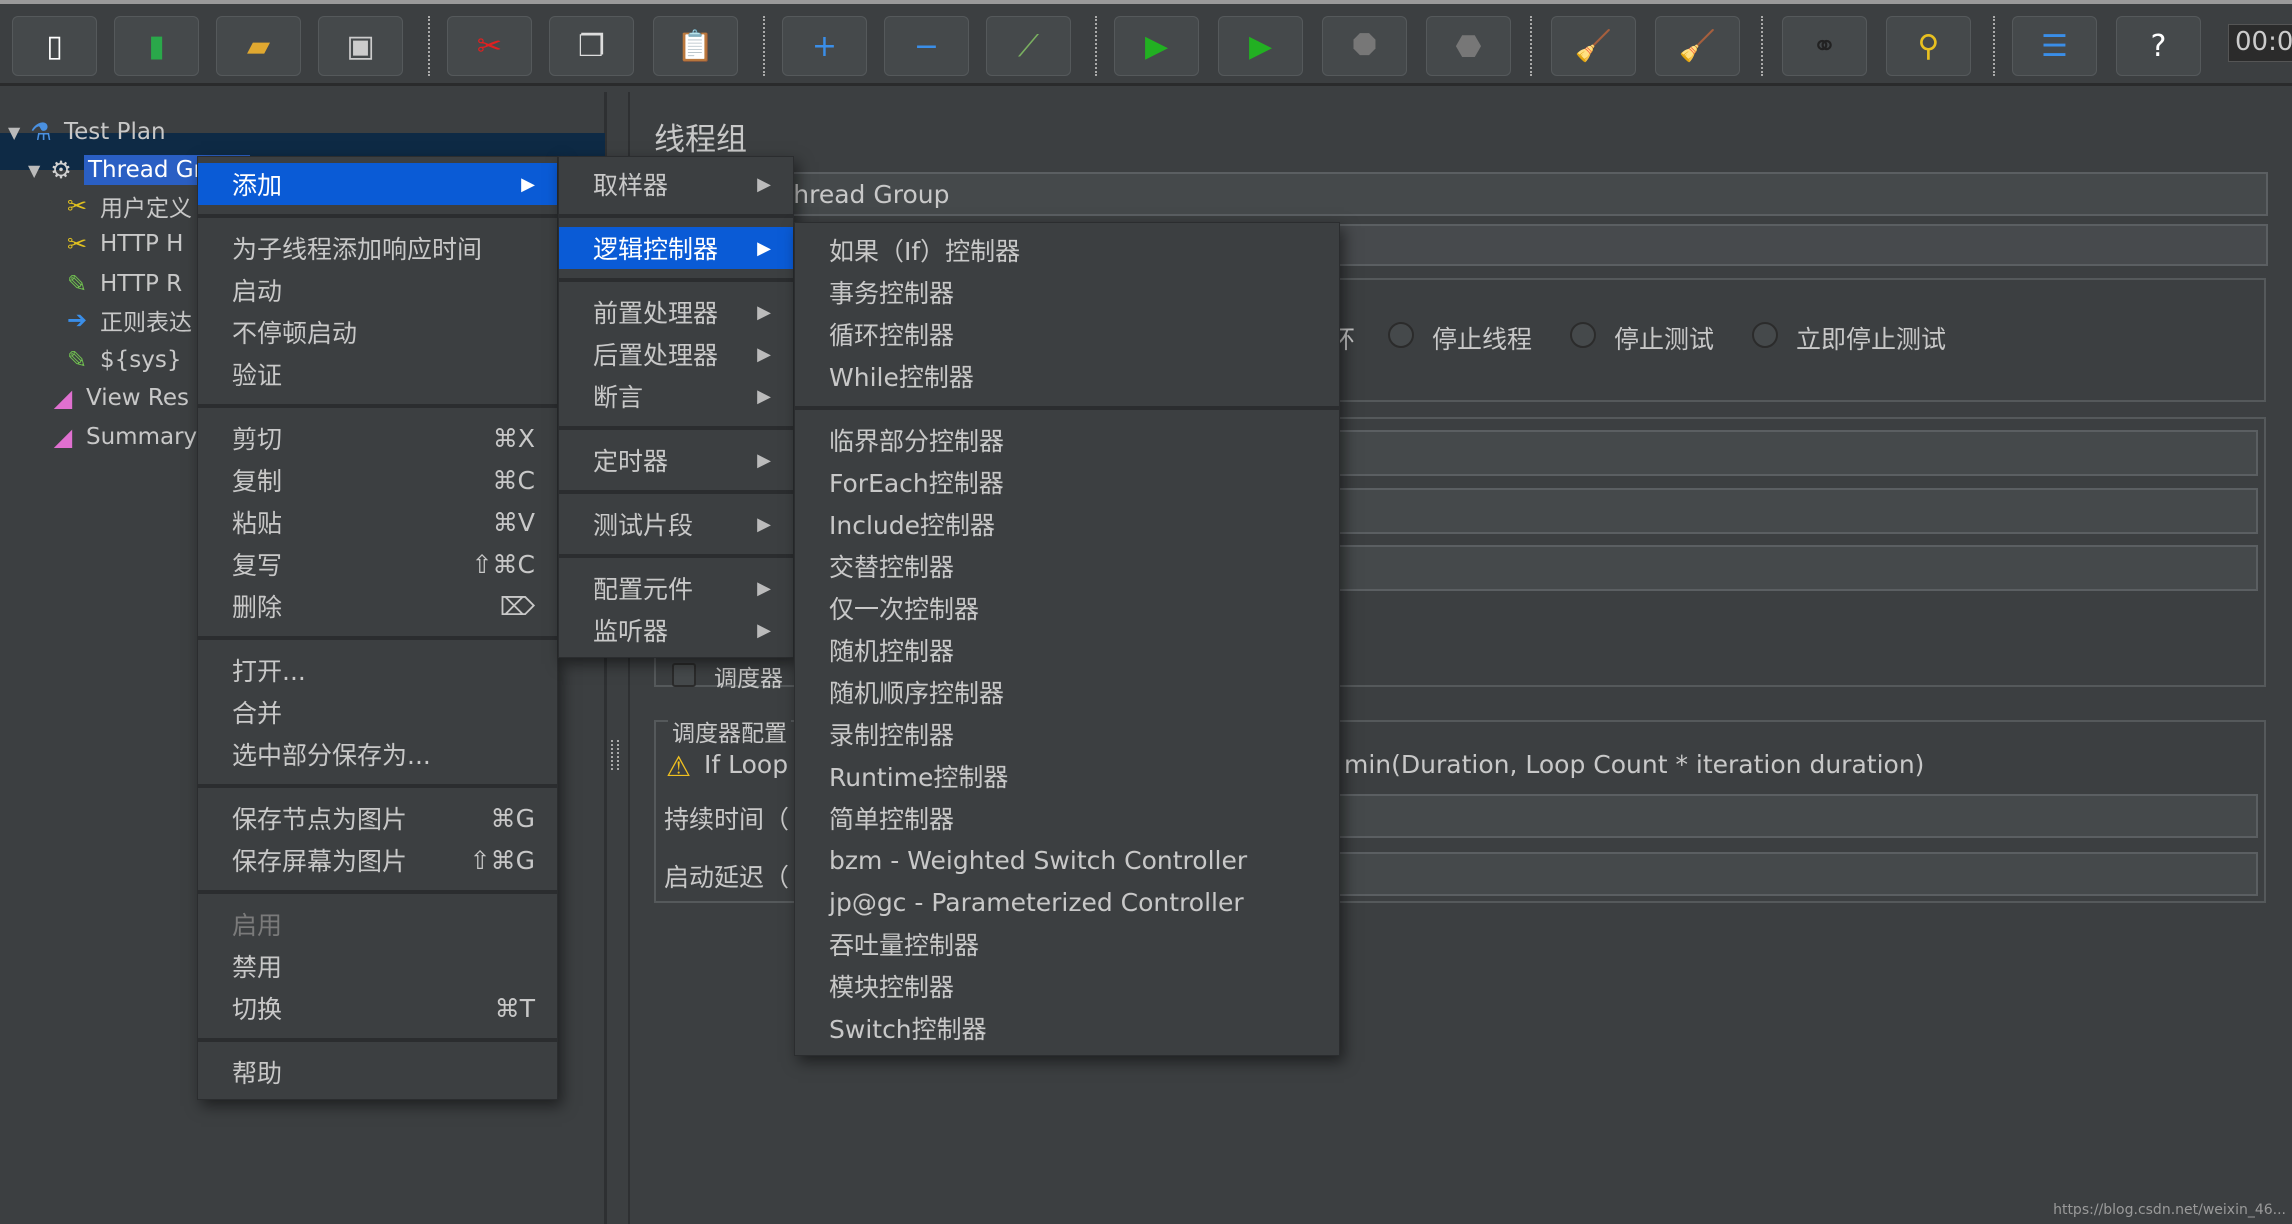  What do you see at coordinates (1260, 46) in the screenshot?
I see `start-no-pause-button: ▶` at bounding box center [1260, 46].